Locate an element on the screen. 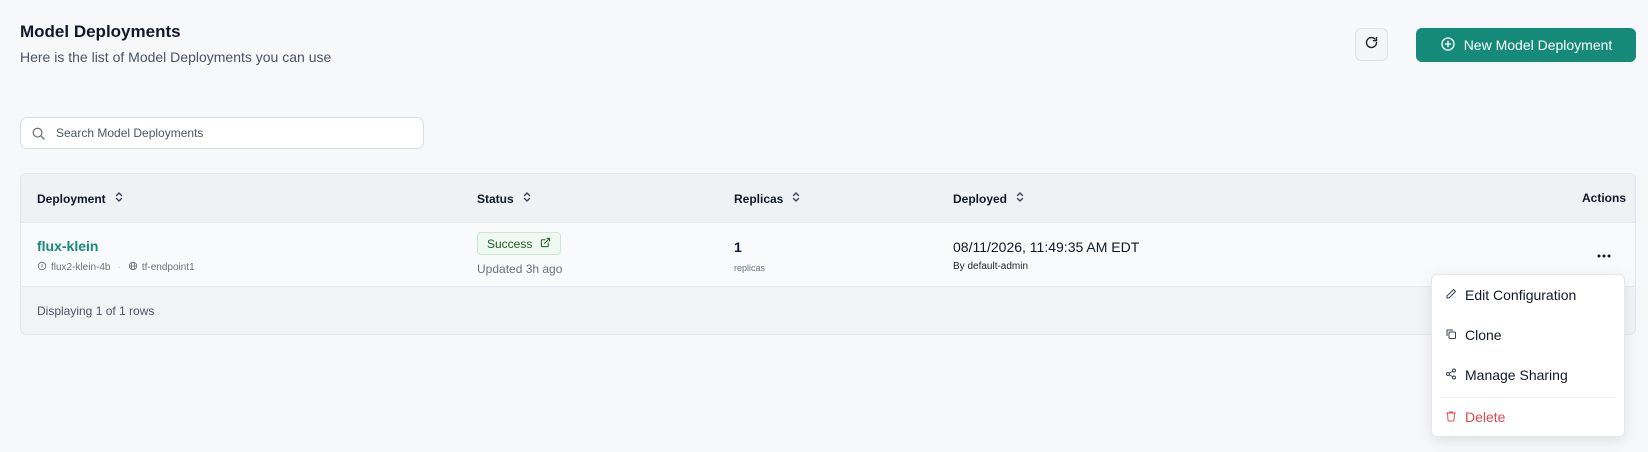 This screenshot has width=1648, height=452. more-horizontal-icon is located at coordinates (1604, 254).